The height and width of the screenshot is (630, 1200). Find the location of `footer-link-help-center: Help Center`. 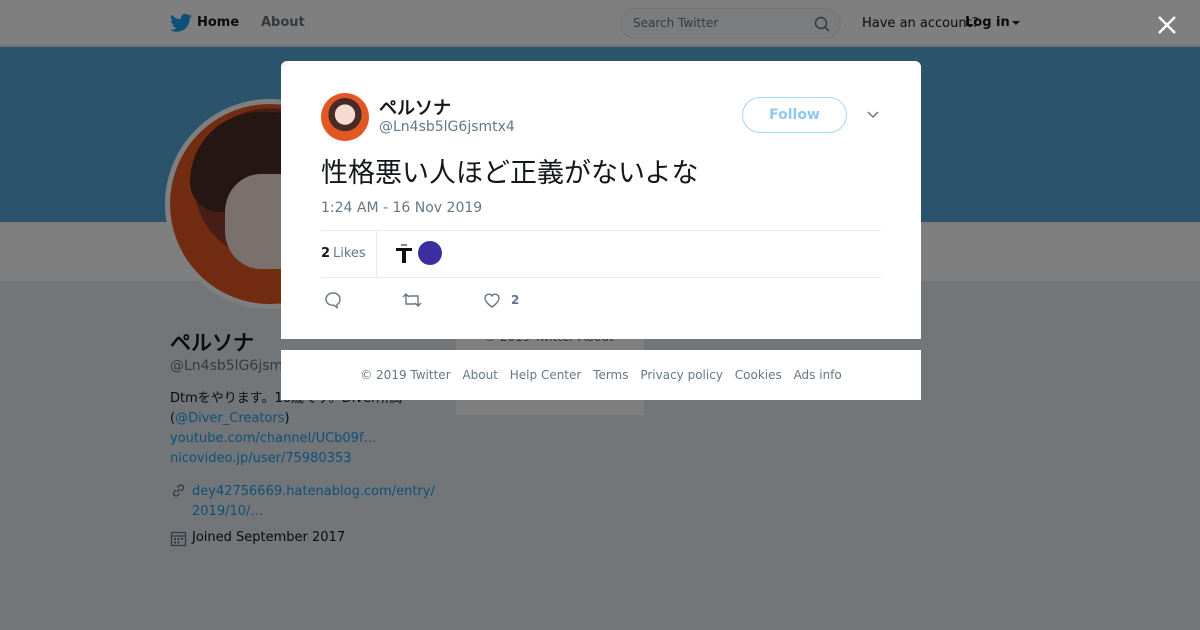

footer-link-help-center: Help Center is located at coordinates (546, 375).